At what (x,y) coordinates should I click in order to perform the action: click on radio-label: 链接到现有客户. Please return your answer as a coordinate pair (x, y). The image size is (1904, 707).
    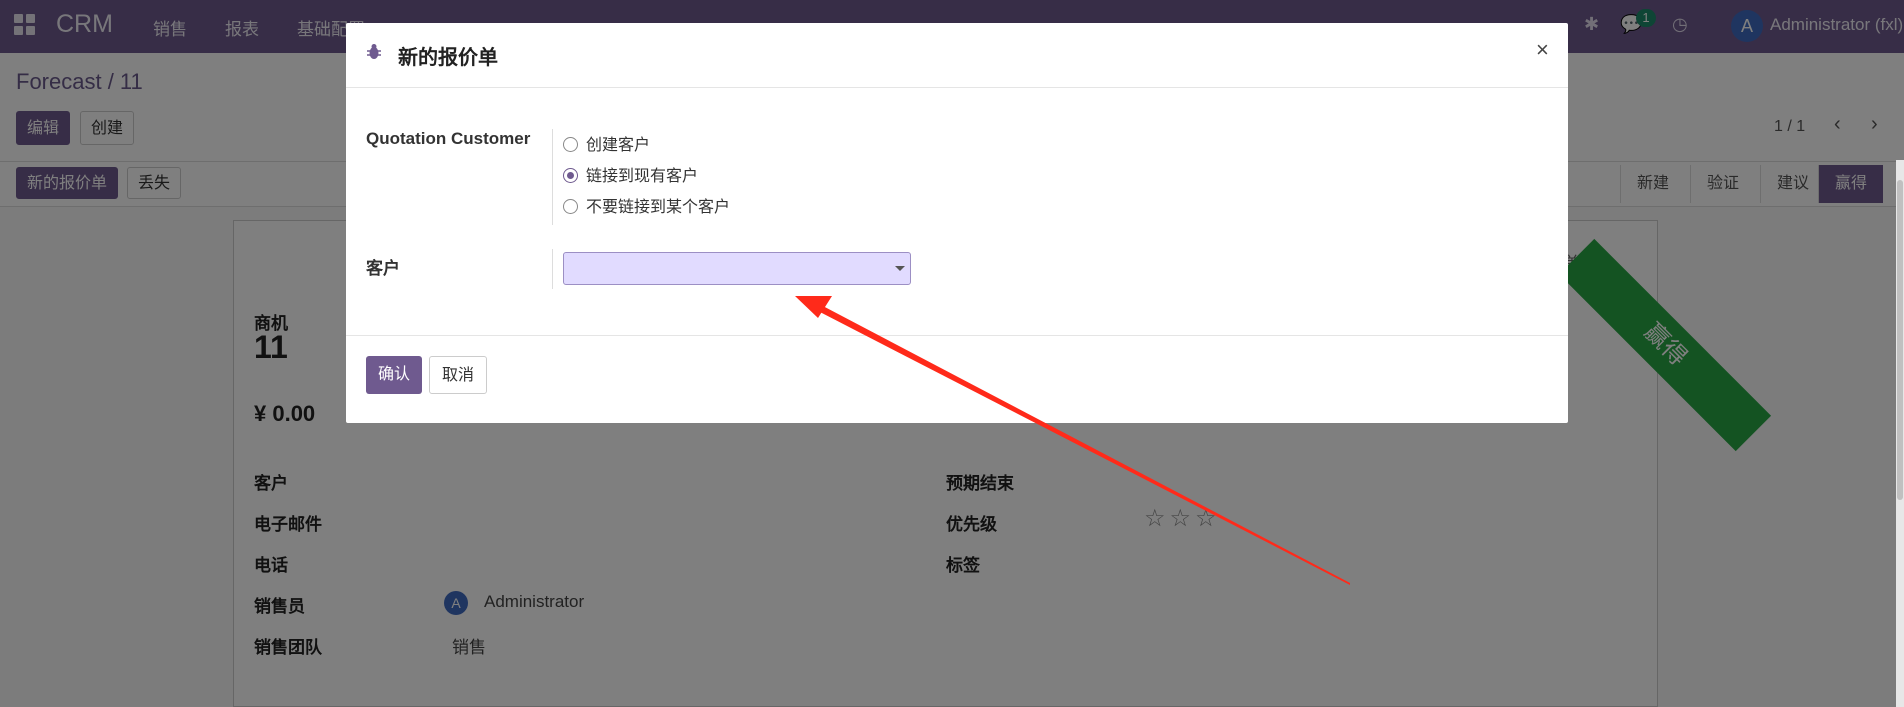
    Looking at the image, I should click on (642, 176).